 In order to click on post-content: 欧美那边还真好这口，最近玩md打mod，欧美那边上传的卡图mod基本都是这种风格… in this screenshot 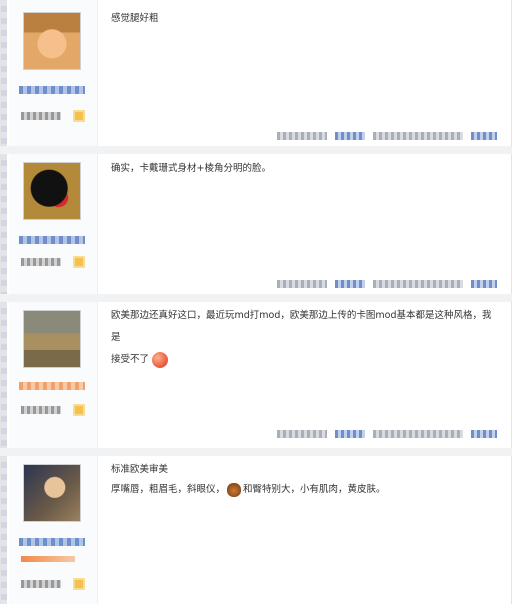, I will do `click(304, 338)`.